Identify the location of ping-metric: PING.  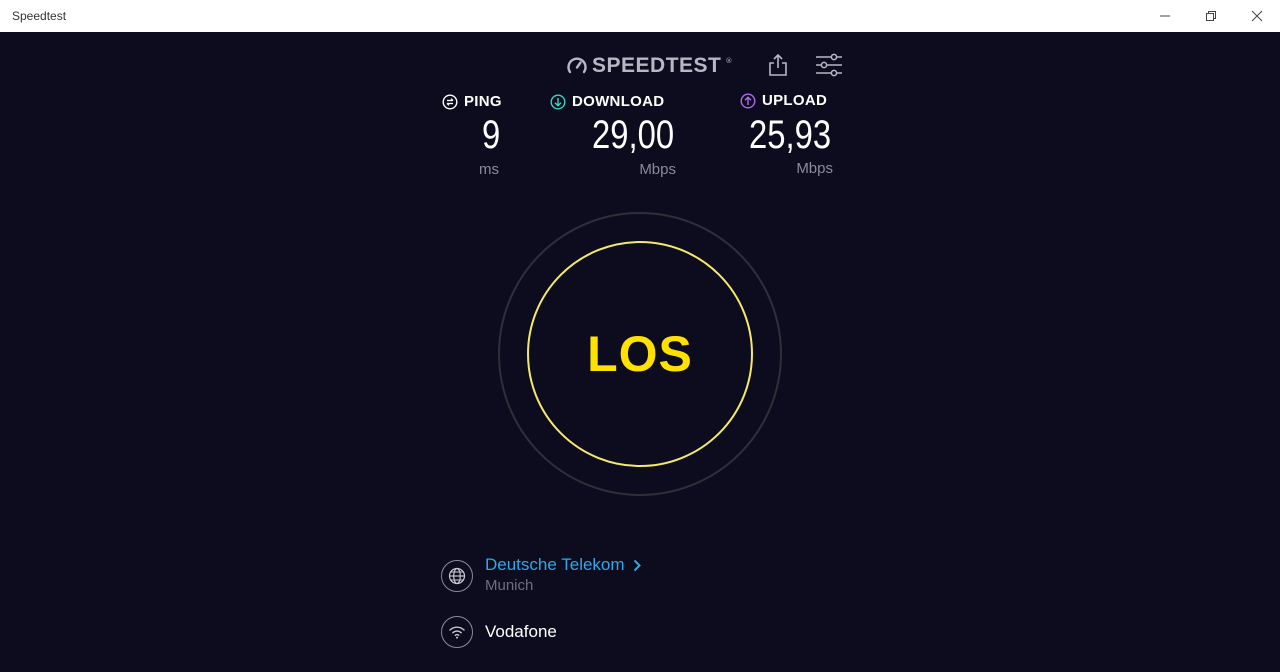
(472, 101).